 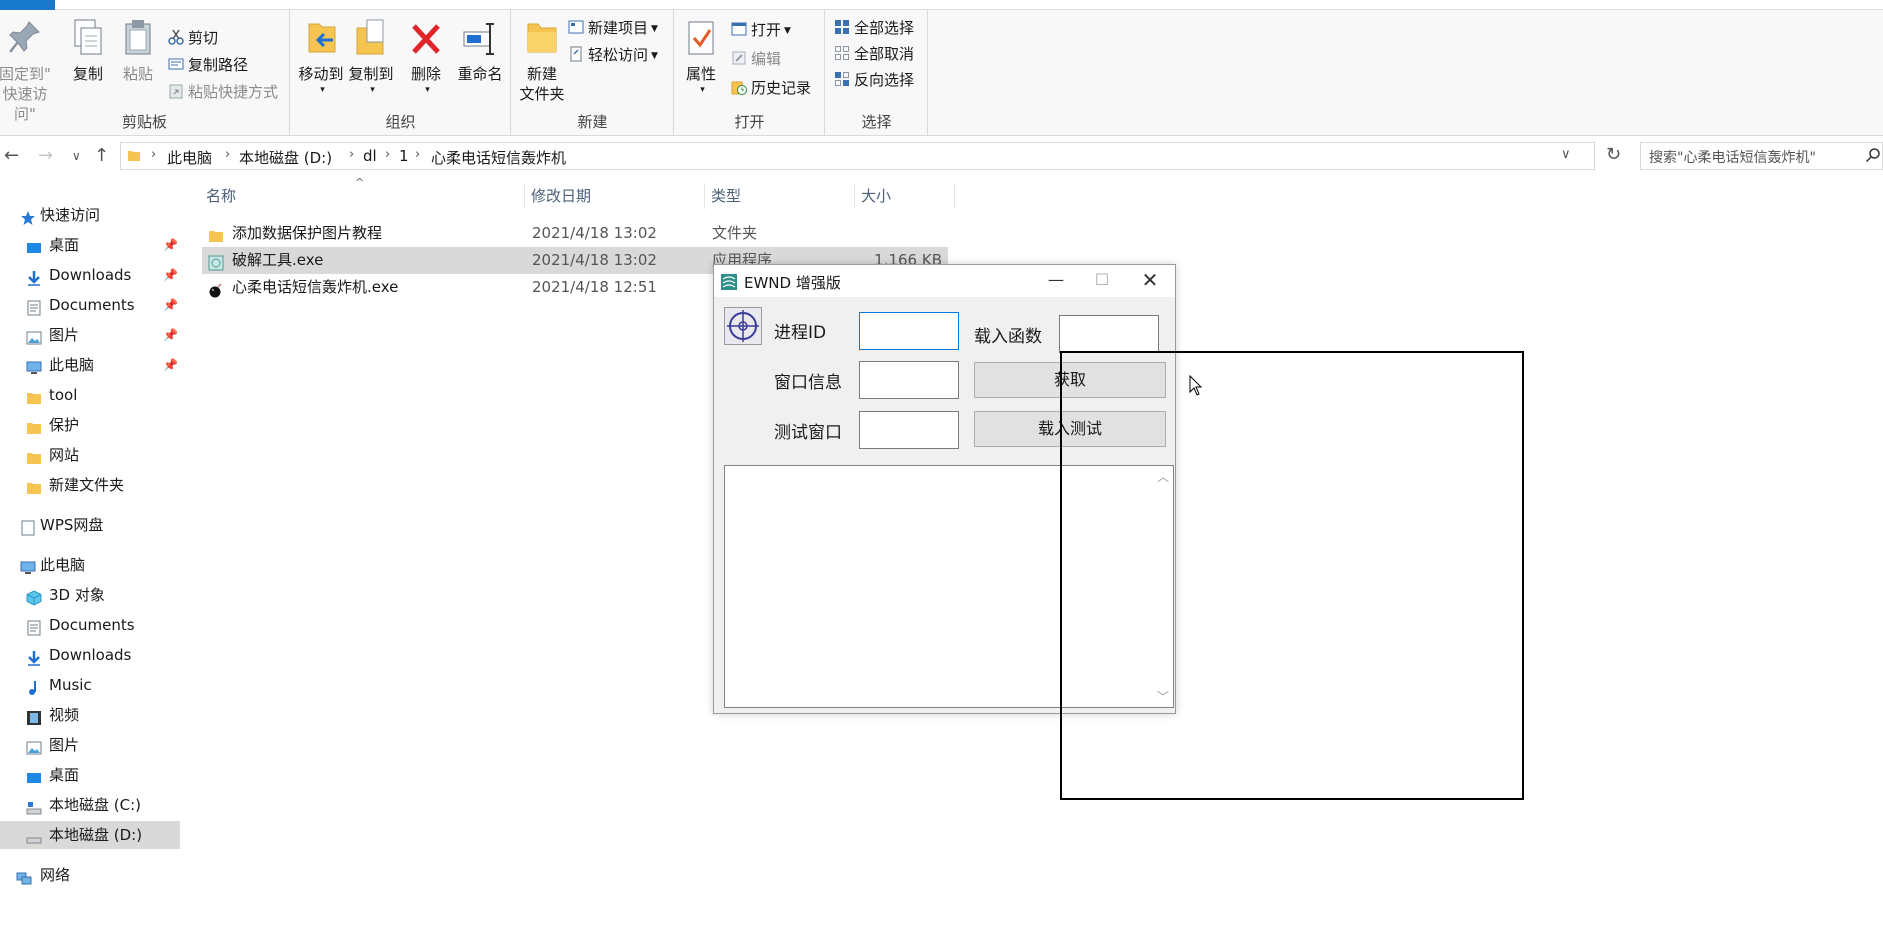 What do you see at coordinates (701, 38) in the screenshot?
I see `properties-check-icon` at bounding box center [701, 38].